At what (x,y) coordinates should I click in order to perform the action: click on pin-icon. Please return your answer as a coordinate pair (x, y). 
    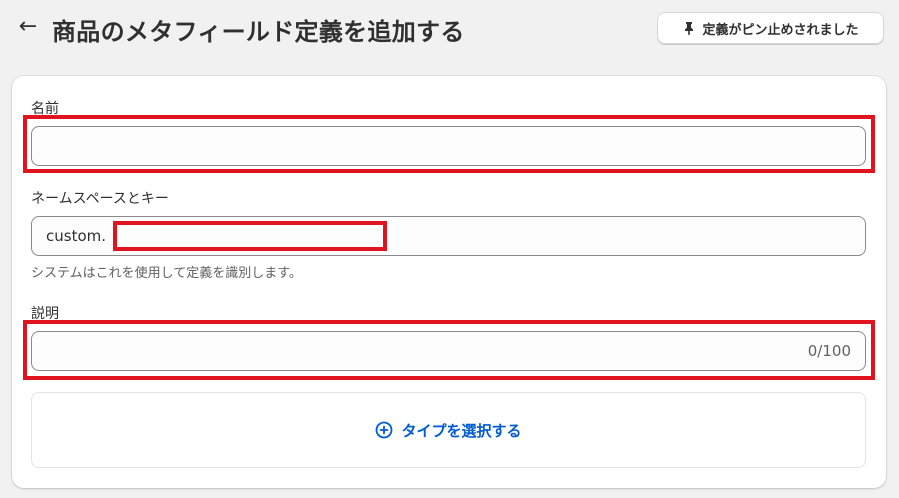
    Looking at the image, I should click on (689, 28).